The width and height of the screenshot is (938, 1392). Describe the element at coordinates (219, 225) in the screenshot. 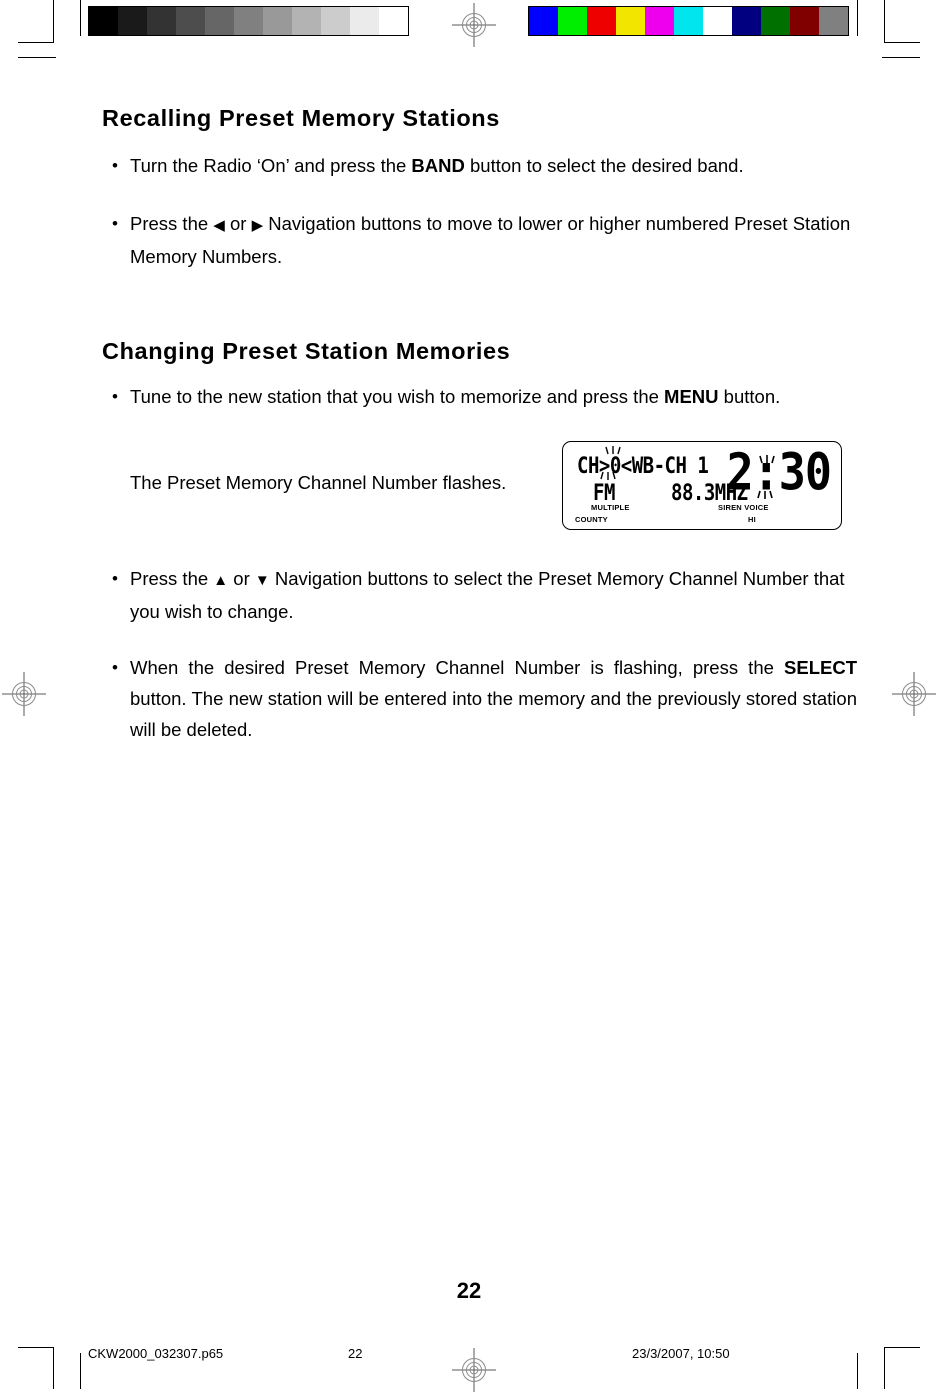

I see `left-arrow-icon: ◀` at that location.